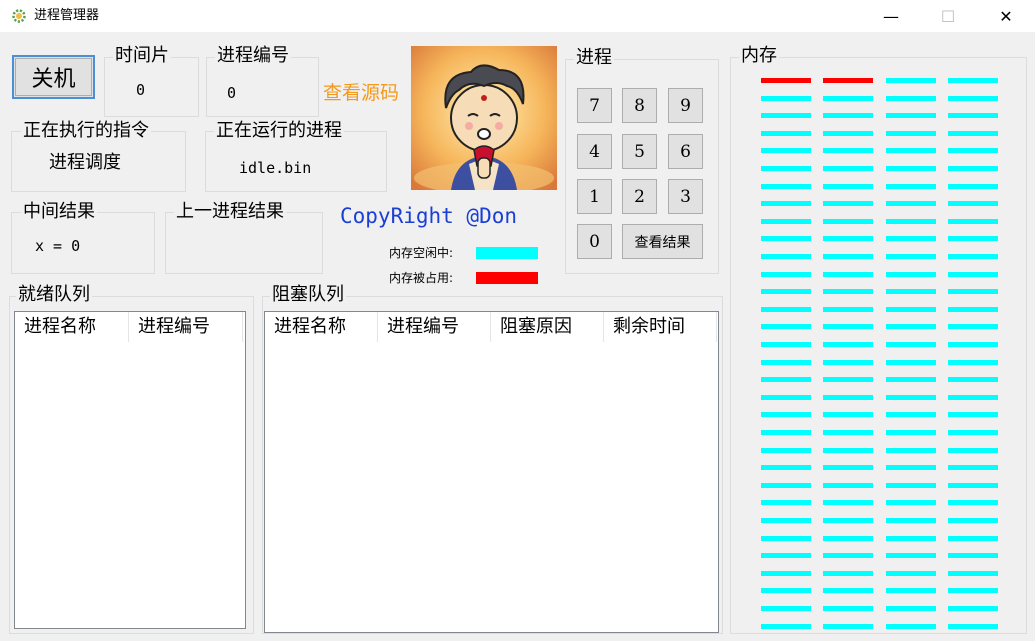 The width and height of the screenshot is (1035, 641). What do you see at coordinates (58, 246) in the screenshot?
I see `intermediate-result-value: x = 0` at bounding box center [58, 246].